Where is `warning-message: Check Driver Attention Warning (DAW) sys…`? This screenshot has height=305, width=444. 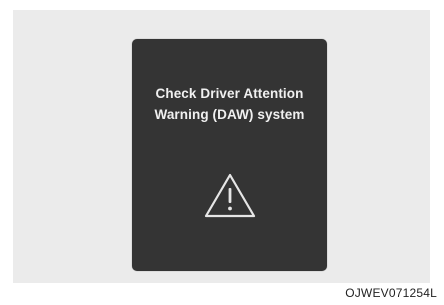
warning-message: Check Driver Attention Warning (DAW) sys… is located at coordinates (229, 104).